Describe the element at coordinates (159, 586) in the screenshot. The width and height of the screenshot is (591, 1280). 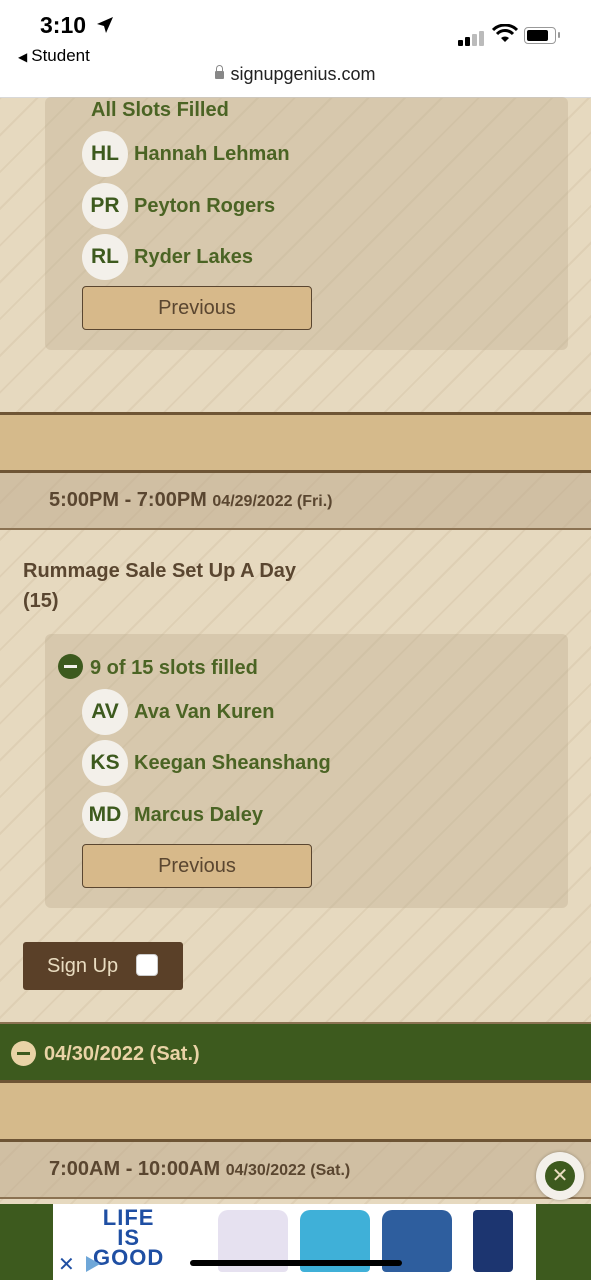
I see `slot-title: Rummage Sale Set Up A Day (15)` at that location.